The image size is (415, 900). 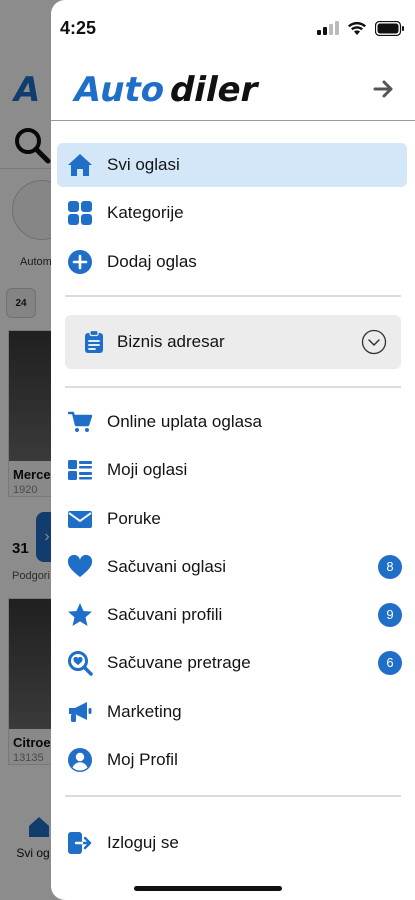 What do you see at coordinates (80, 663) in the screenshot?
I see `search-heart-icon` at bounding box center [80, 663].